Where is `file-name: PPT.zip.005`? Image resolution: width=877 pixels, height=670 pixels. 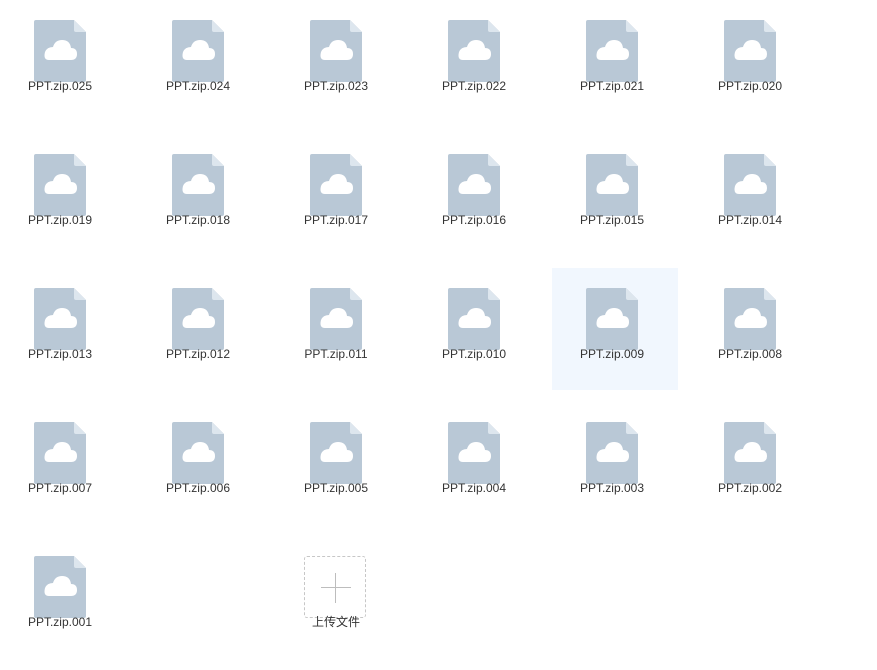
file-name: PPT.zip.005 is located at coordinates (336, 488).